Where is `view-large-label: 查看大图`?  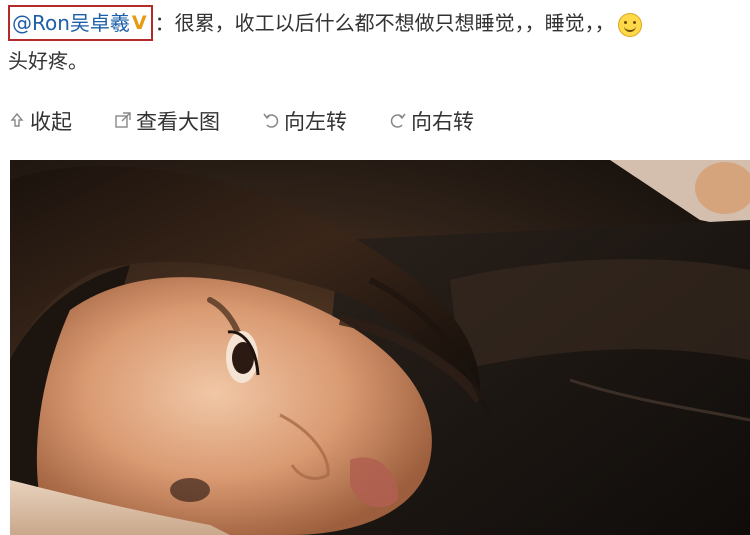
view-large-label: 查看大图 is located at coordinates (178, 122).